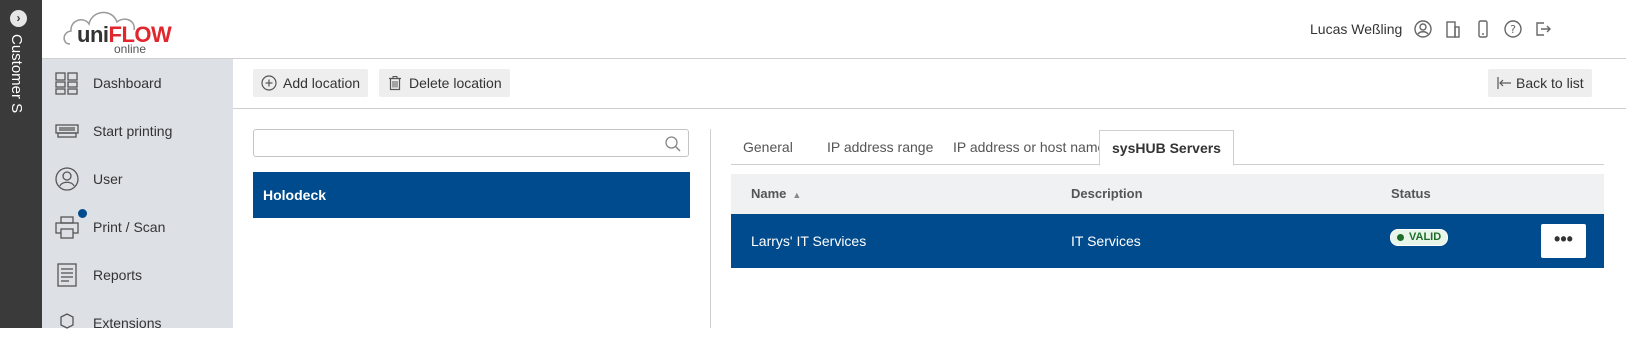  Describe the element at coordinates (118, 275) in the screenshot. I see `sidebar-item-label: Reports` at that location.